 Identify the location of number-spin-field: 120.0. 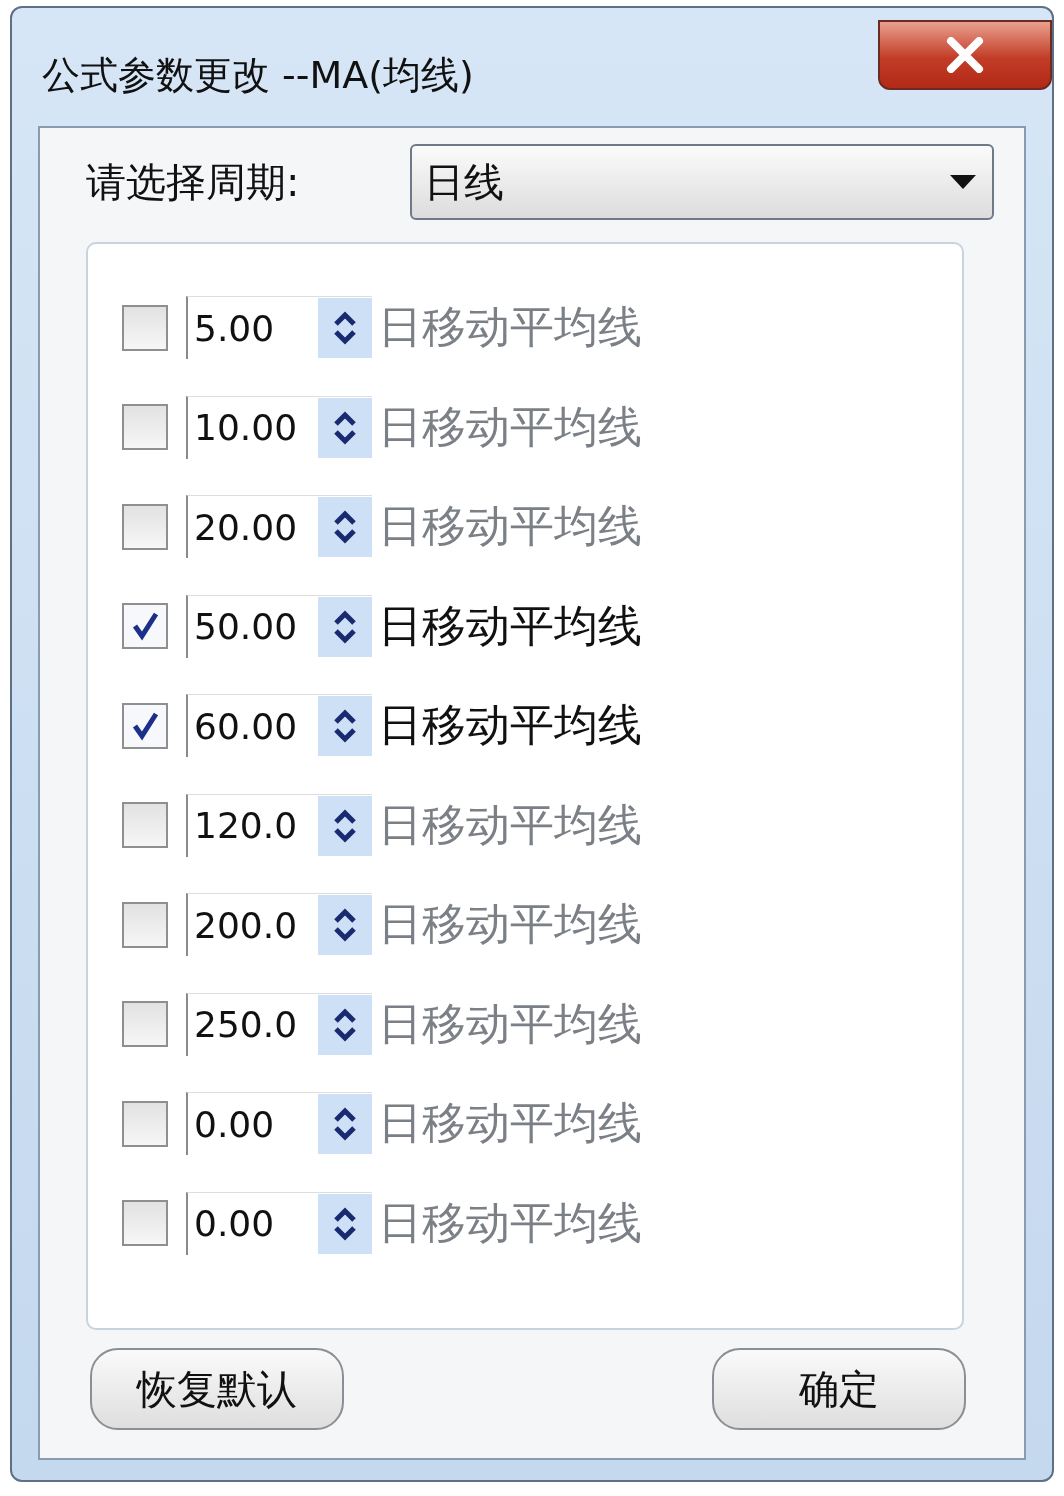
(279, 825).